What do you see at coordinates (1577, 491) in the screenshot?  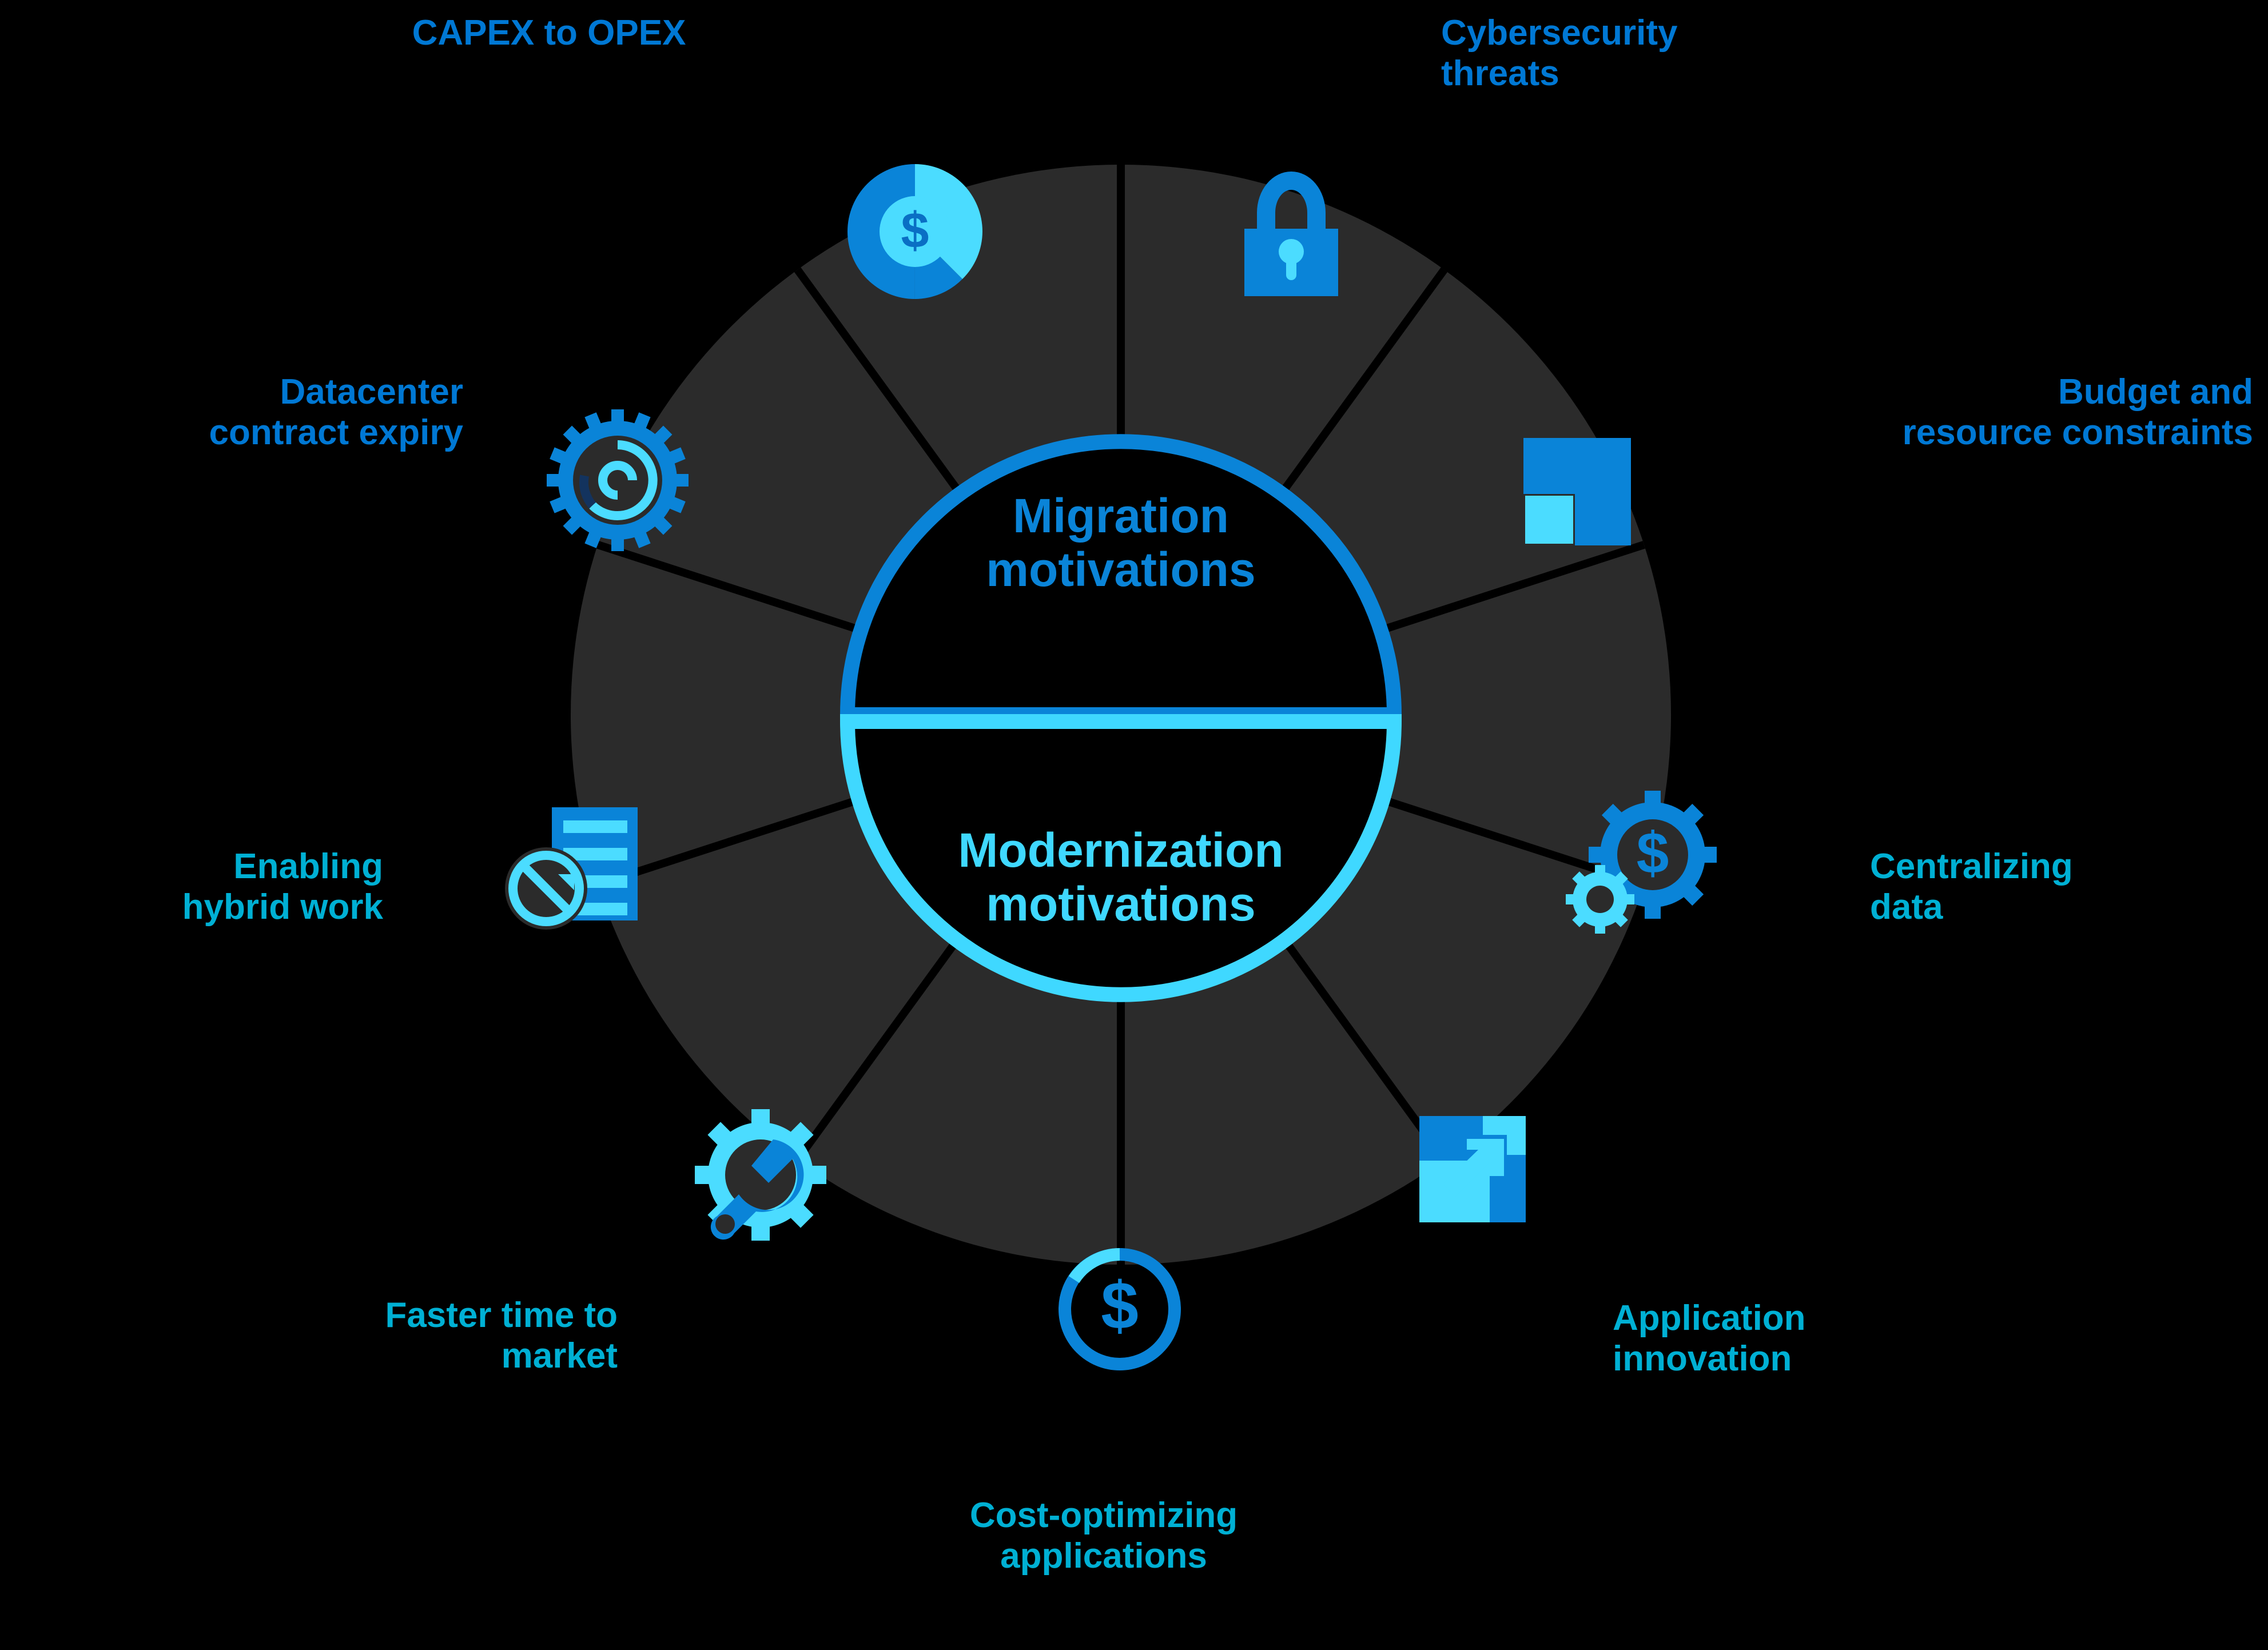 I see `nested-squares-icon` at bounding box center [1577, 491].